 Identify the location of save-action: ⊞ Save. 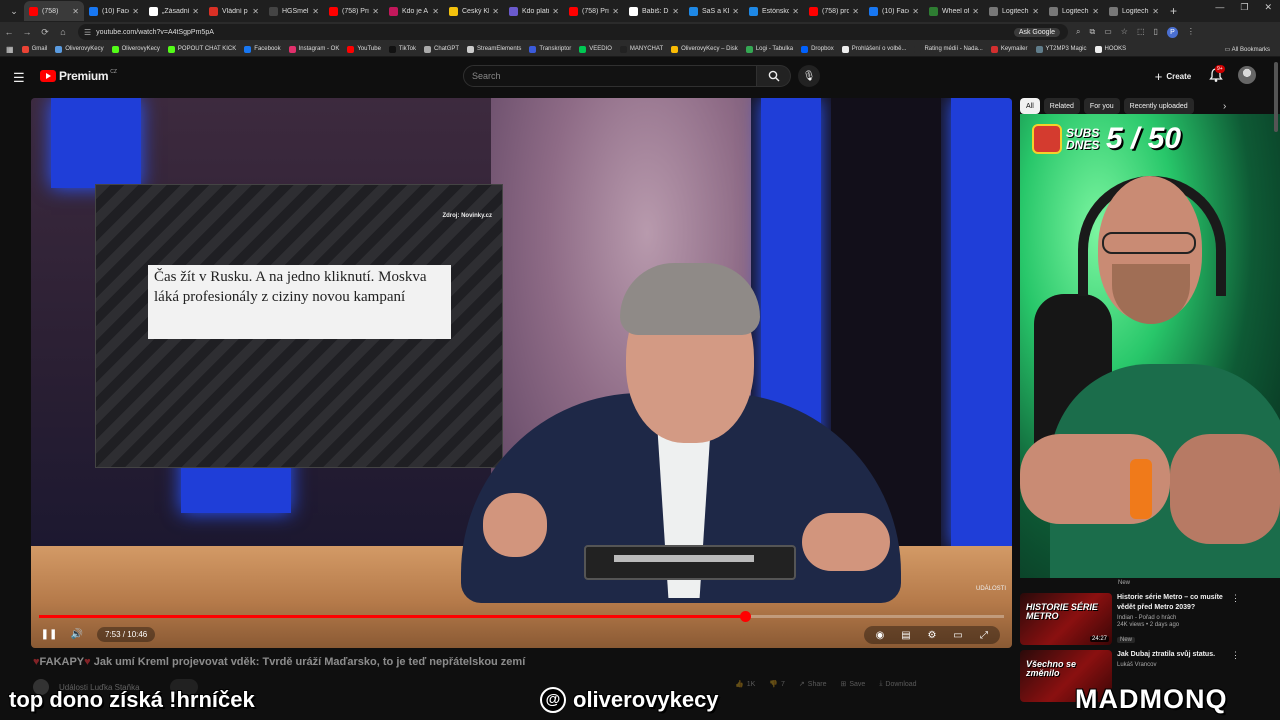
(852, 684).